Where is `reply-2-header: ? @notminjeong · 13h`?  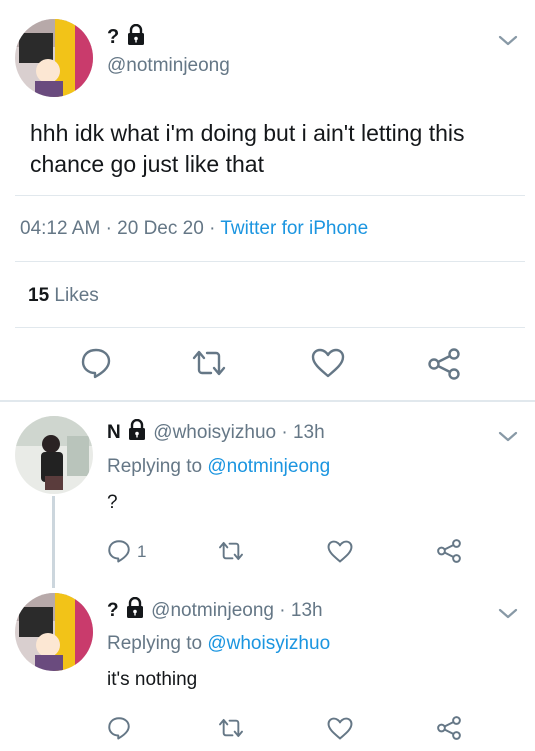
reply-2-header: ? @notminjeong · 13h is located at coordinates (215, 610).